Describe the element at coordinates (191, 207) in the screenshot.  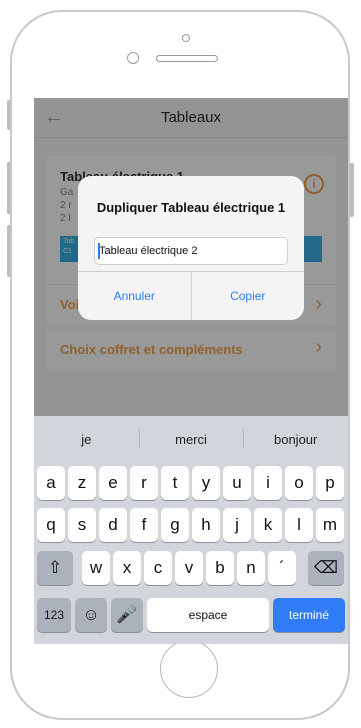
I see `dialog-title: Dupliquer Tableau électrique 1` at that location.